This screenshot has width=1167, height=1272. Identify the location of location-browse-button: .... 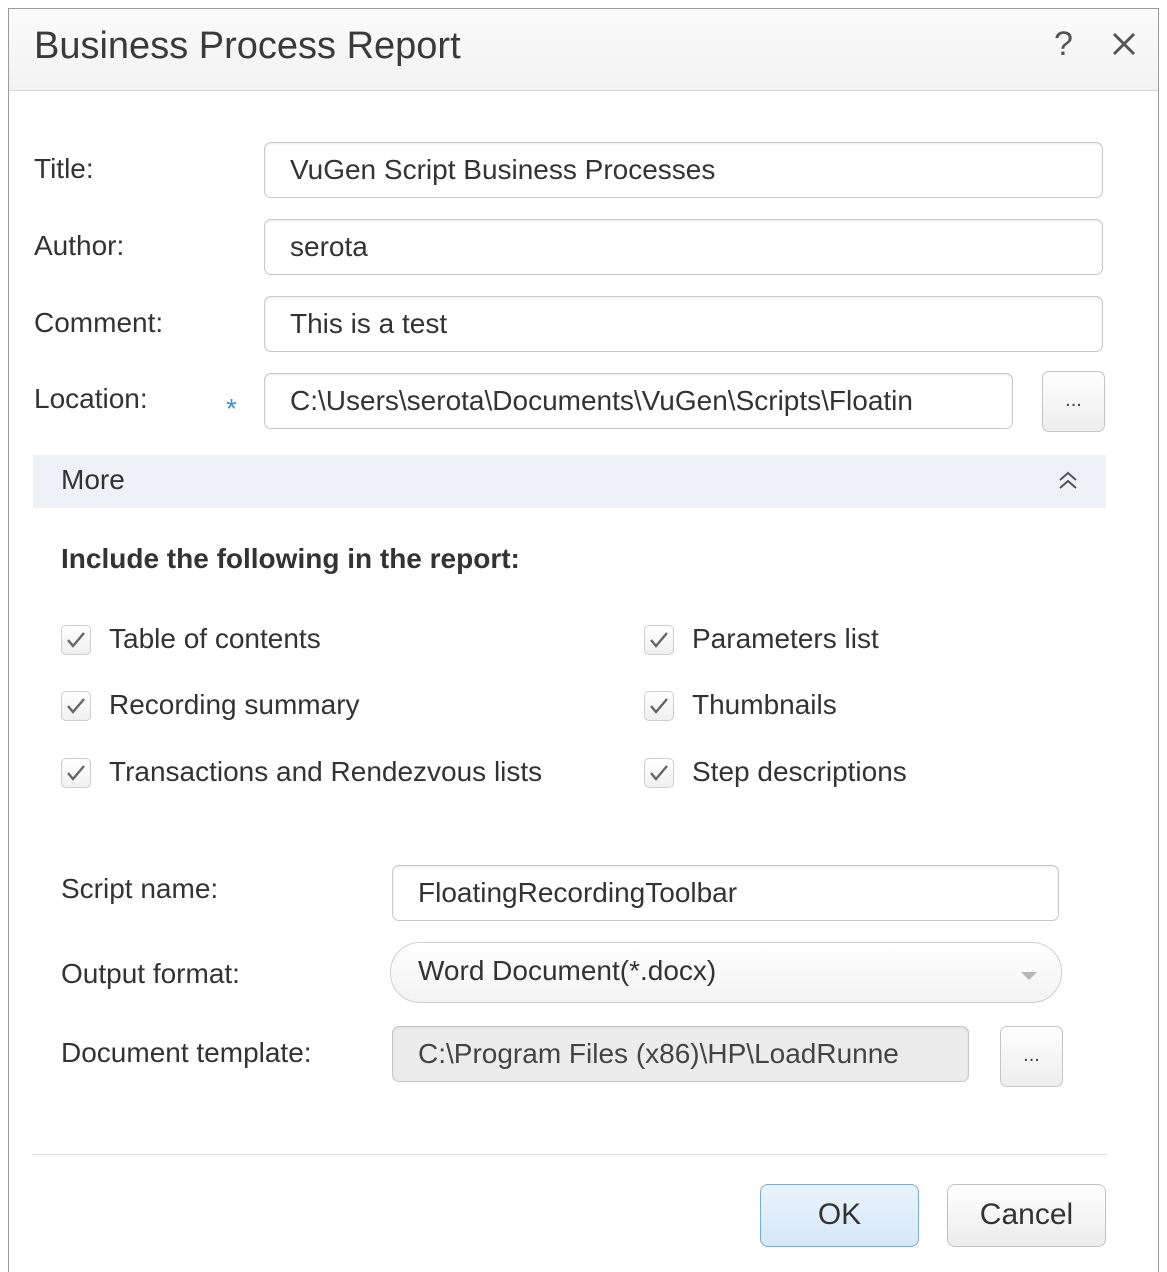
(1073, 401).